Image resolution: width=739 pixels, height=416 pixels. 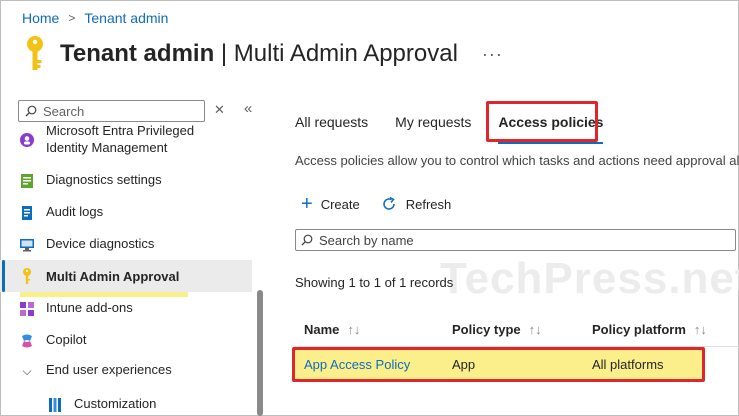 I want to click on audit-logs-icon, so click(x=27, y=213).